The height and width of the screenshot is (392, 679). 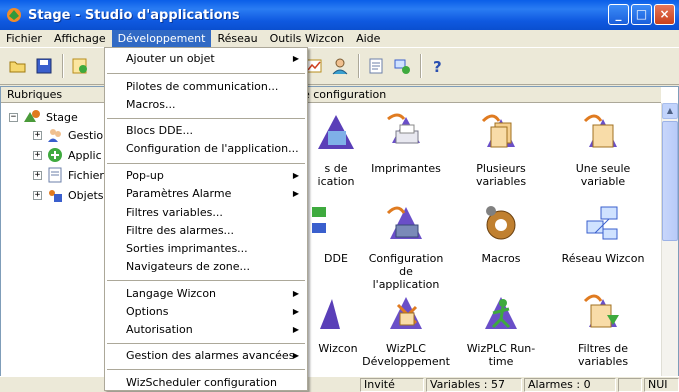 What do you see at coordinates (134, 15) in the screenshot?
I see `window-title: Stage - Studio d'applications` at bounding box center [134, 15].